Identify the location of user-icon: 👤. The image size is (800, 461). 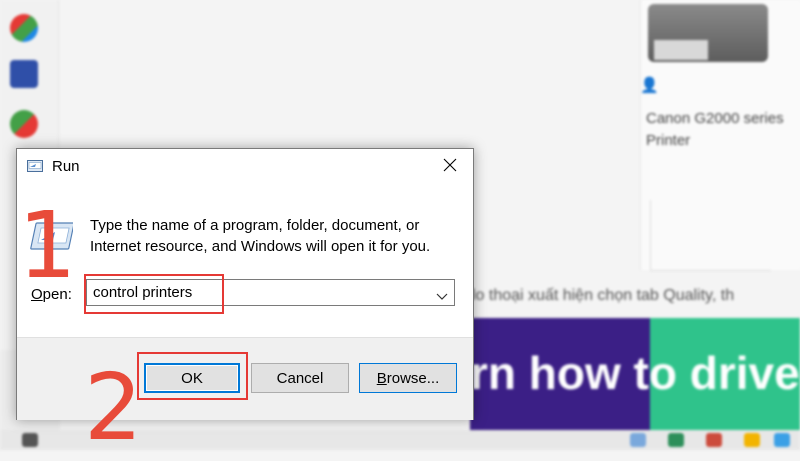
(649, 85).